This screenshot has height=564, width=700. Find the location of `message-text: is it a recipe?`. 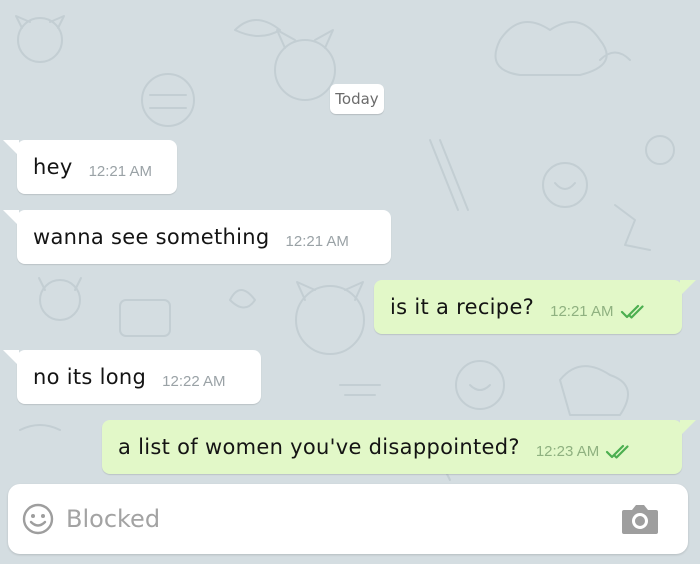

message-text: is it a recipe? is located at coordinates (462, 307).